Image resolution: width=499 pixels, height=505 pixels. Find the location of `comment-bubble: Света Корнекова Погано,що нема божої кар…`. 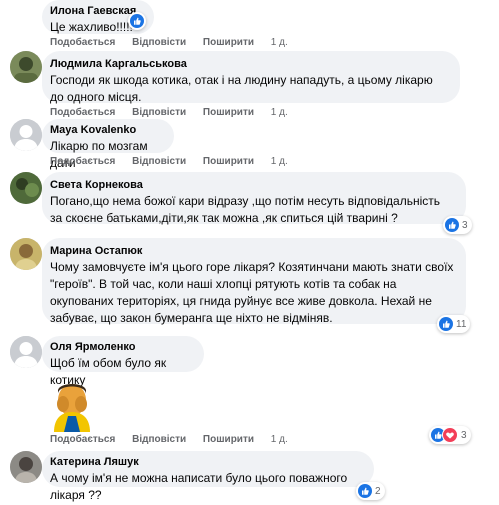

comment-bubble: Света Корнекова Погано,що нема божої кар… is located at coordinates (254, 198).